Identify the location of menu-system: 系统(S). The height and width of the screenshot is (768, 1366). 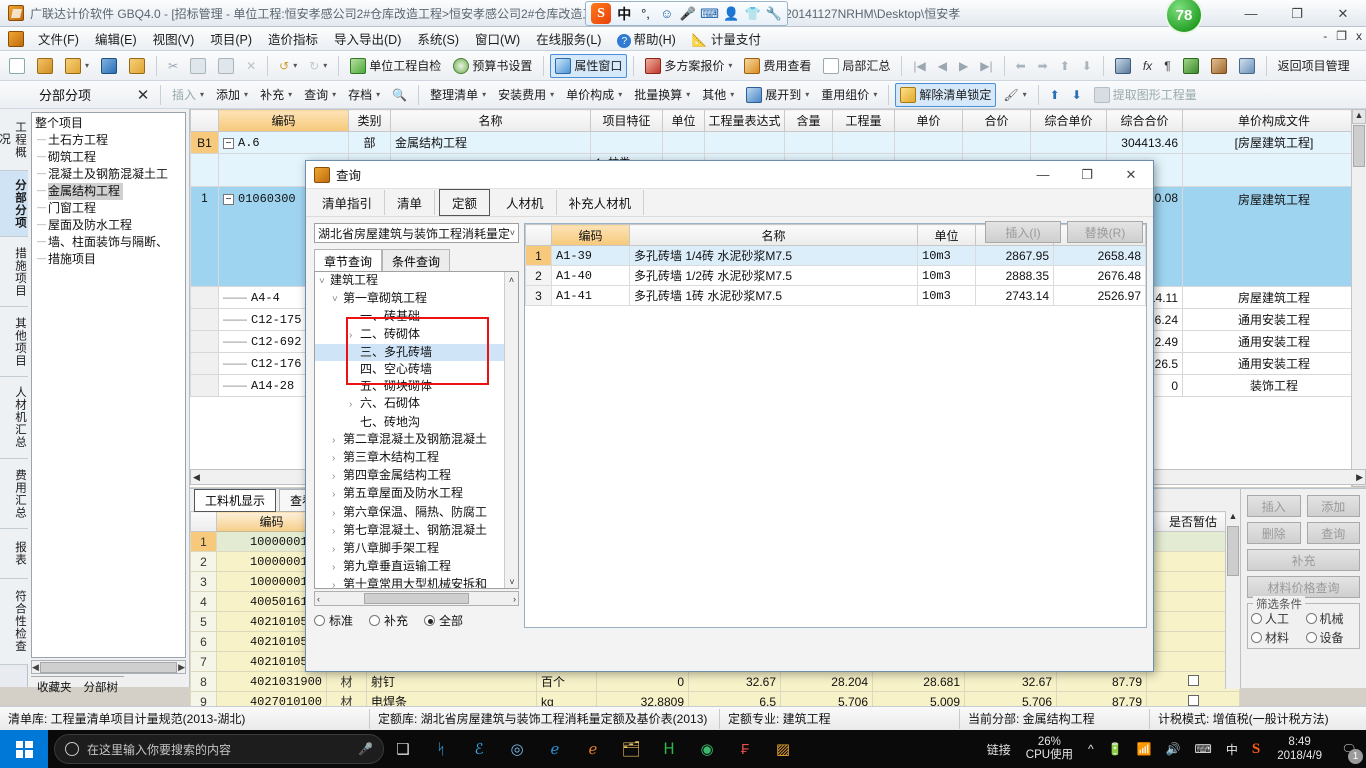
(438, 38).